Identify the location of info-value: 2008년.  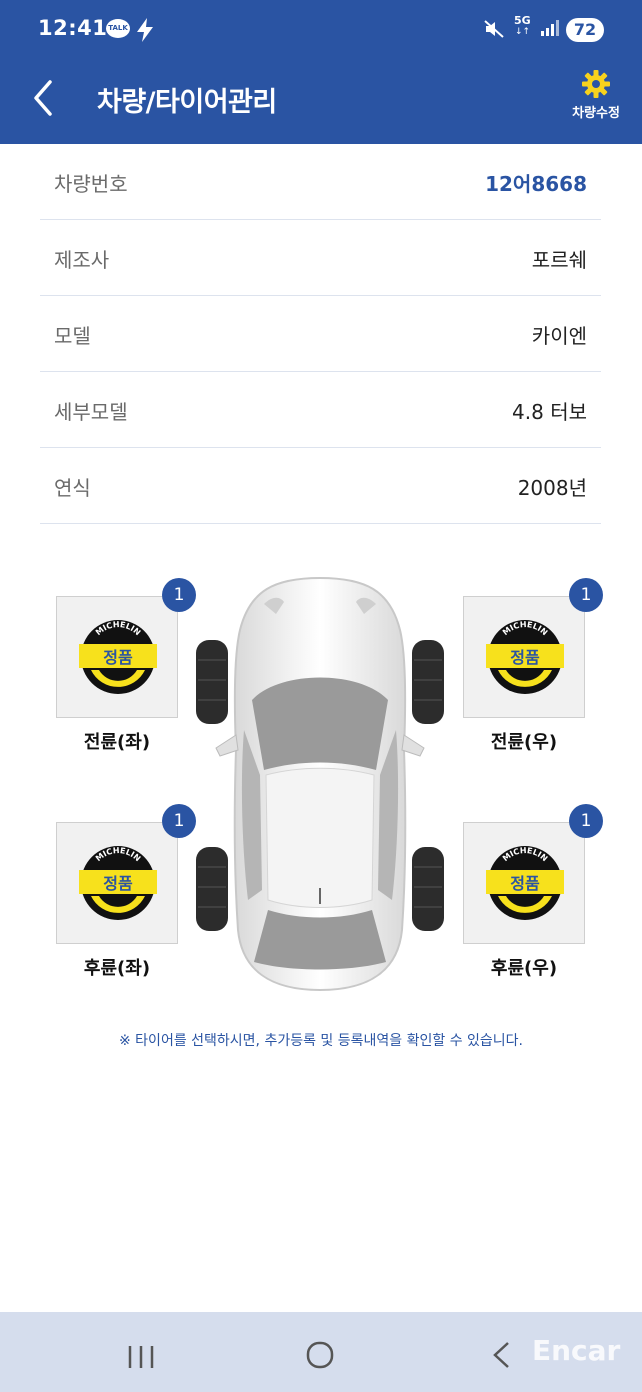
(552, 488).